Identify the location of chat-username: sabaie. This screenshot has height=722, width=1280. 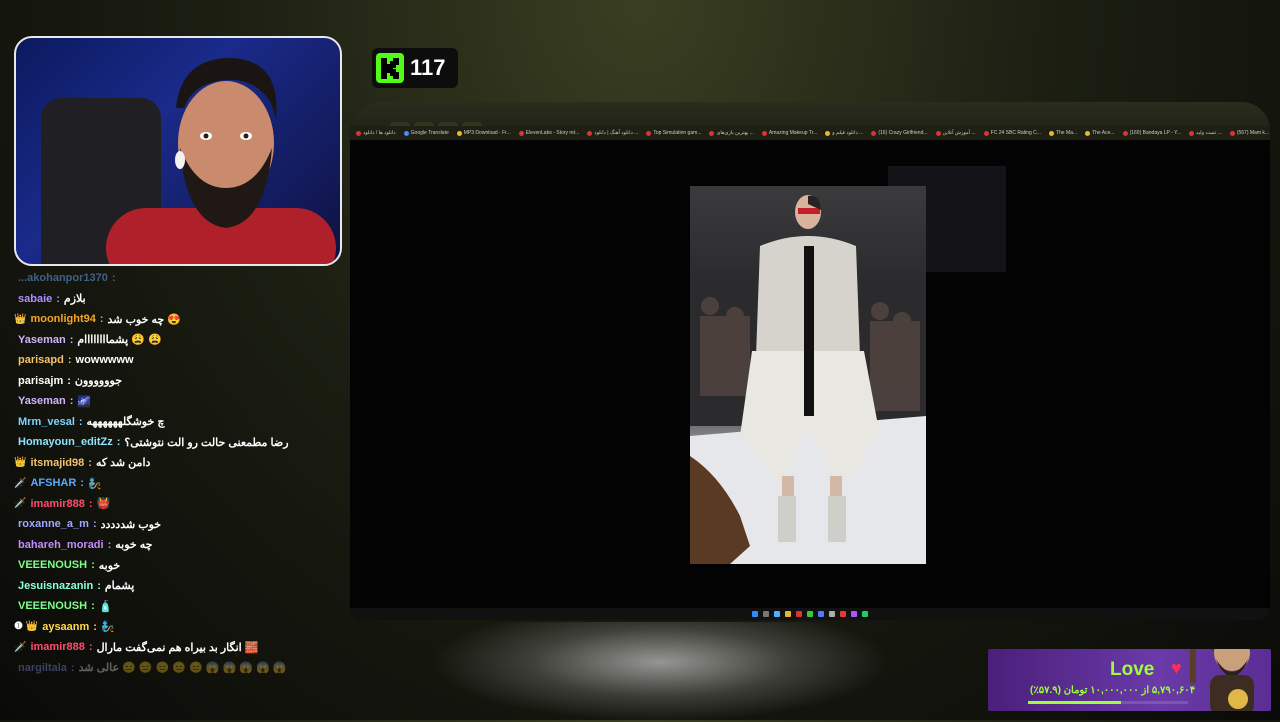
(35, 299).